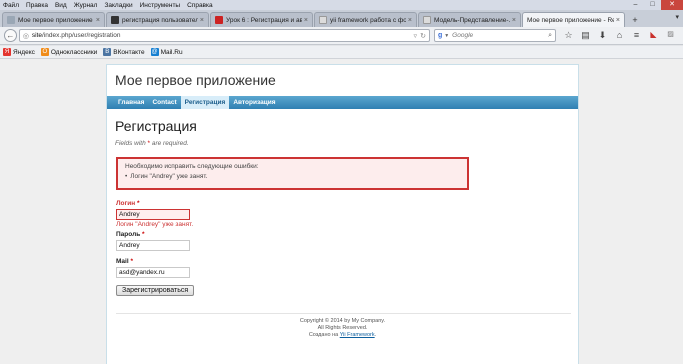  I want to click on search-engine-dropdown-icon: ▼, so click(446, 36).